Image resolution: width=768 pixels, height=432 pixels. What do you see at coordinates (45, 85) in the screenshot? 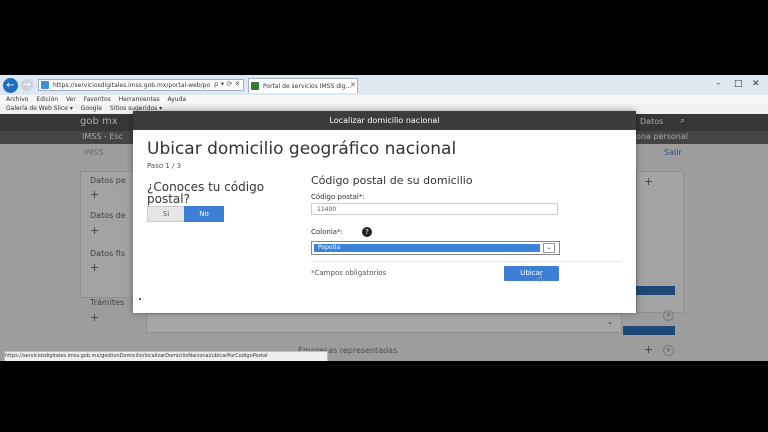
I see `site-favicon-icon` at bounding box center [45, 85].